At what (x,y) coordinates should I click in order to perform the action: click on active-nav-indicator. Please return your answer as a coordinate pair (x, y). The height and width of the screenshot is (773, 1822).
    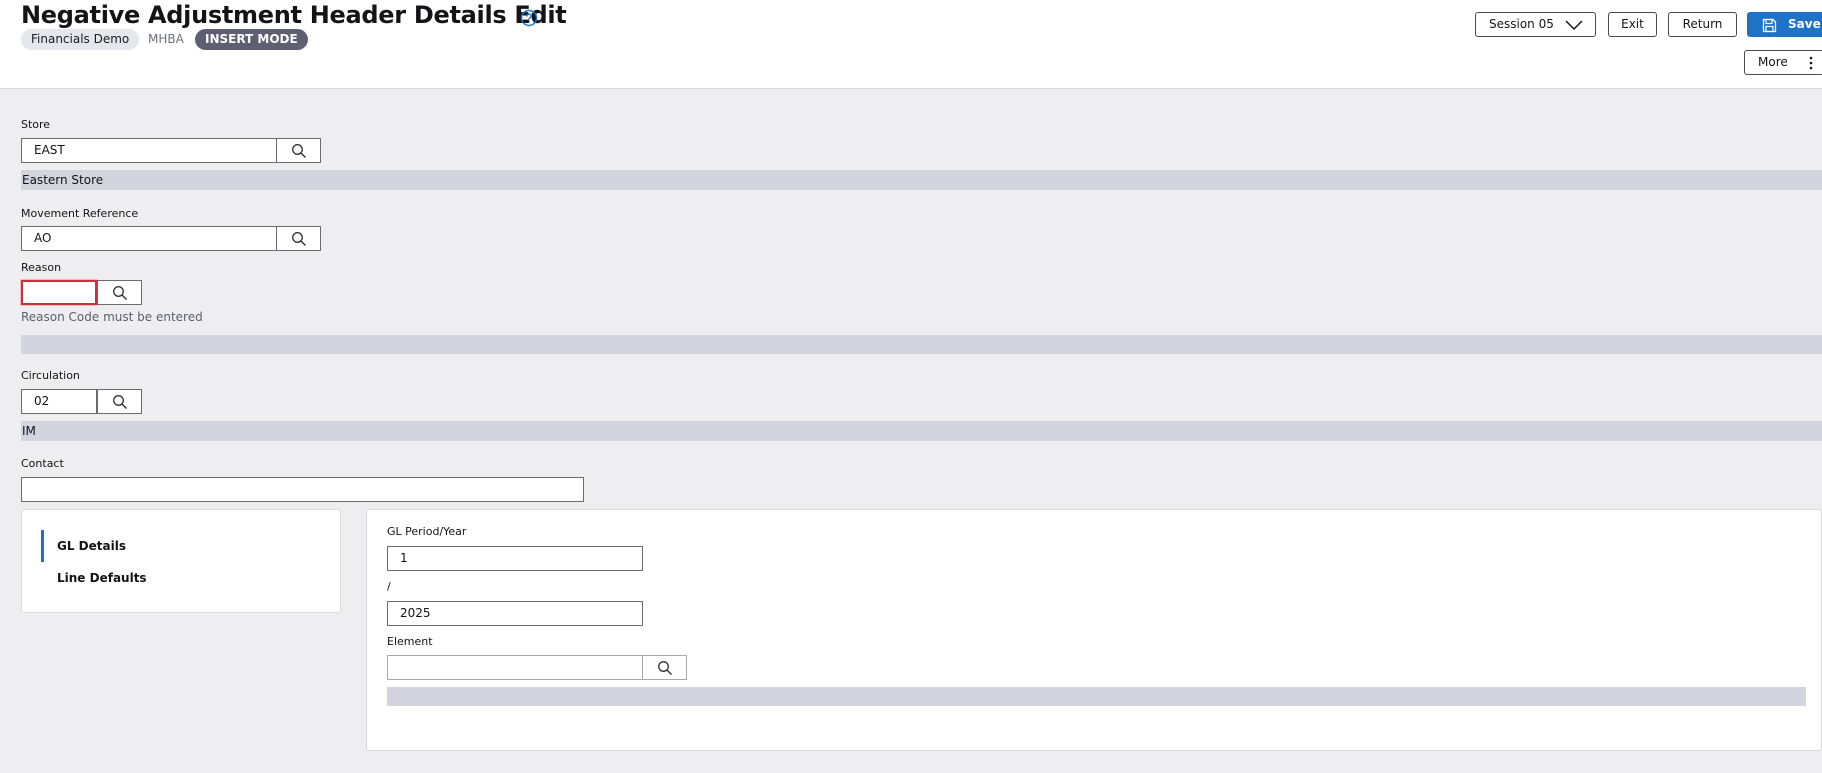
    Looking at the image, I should click on (42, 546).